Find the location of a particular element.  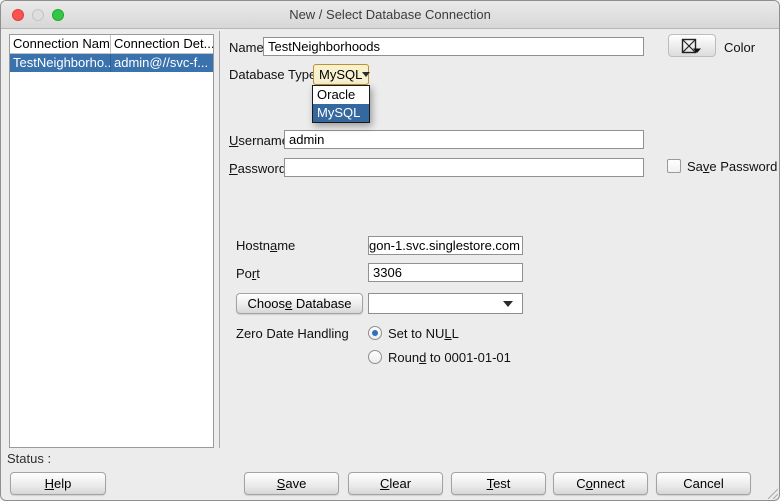

hostname-input: egon-1.svc.singlestore.com is located at coordinates (445, 245).